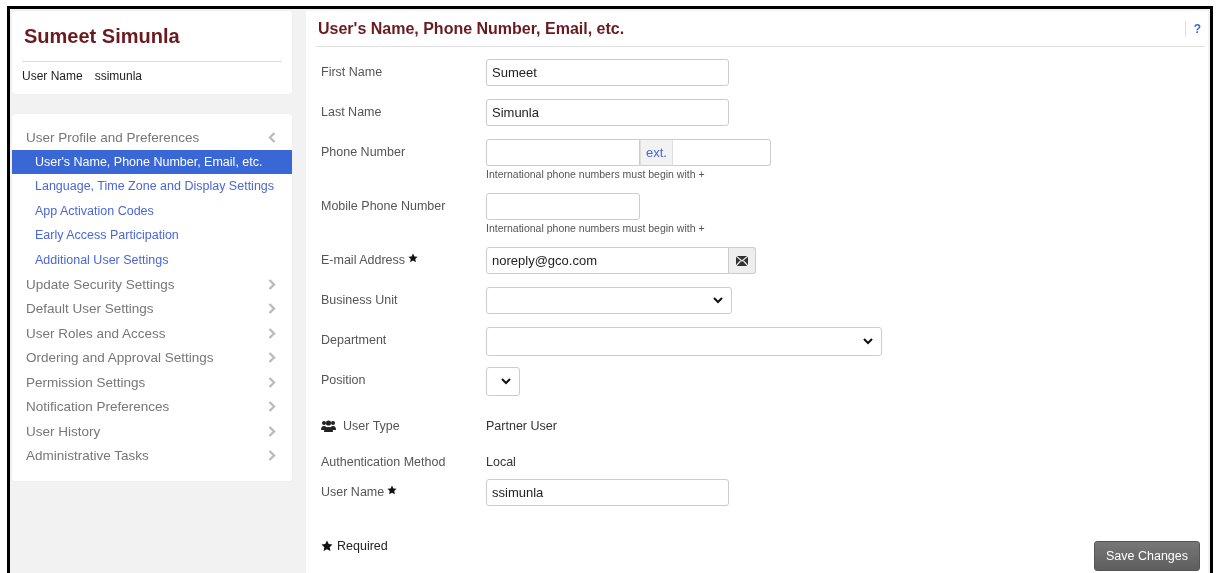  What do you see at coordinates (471, 28) in the screenshot?
I see `page-title: User's Name, Phone Number, Email, etc.` at bounding box center [471, 28].